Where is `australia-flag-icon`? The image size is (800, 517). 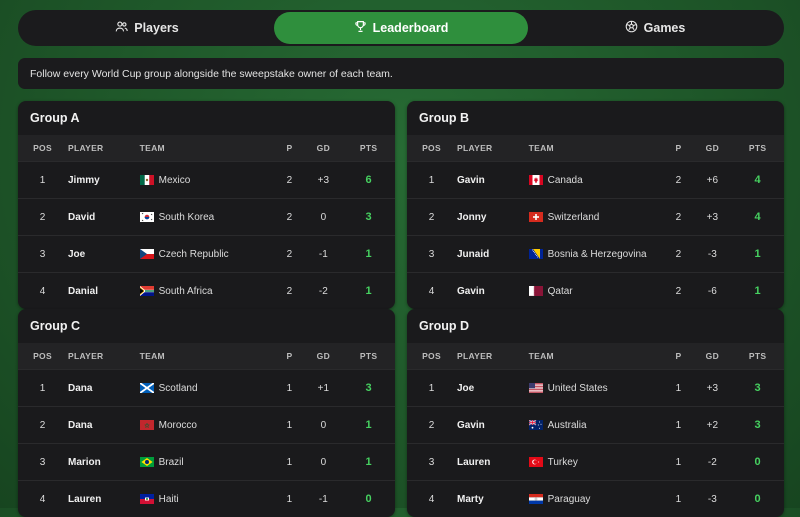 australia-flag-icon is located at coordinates (536, 425).